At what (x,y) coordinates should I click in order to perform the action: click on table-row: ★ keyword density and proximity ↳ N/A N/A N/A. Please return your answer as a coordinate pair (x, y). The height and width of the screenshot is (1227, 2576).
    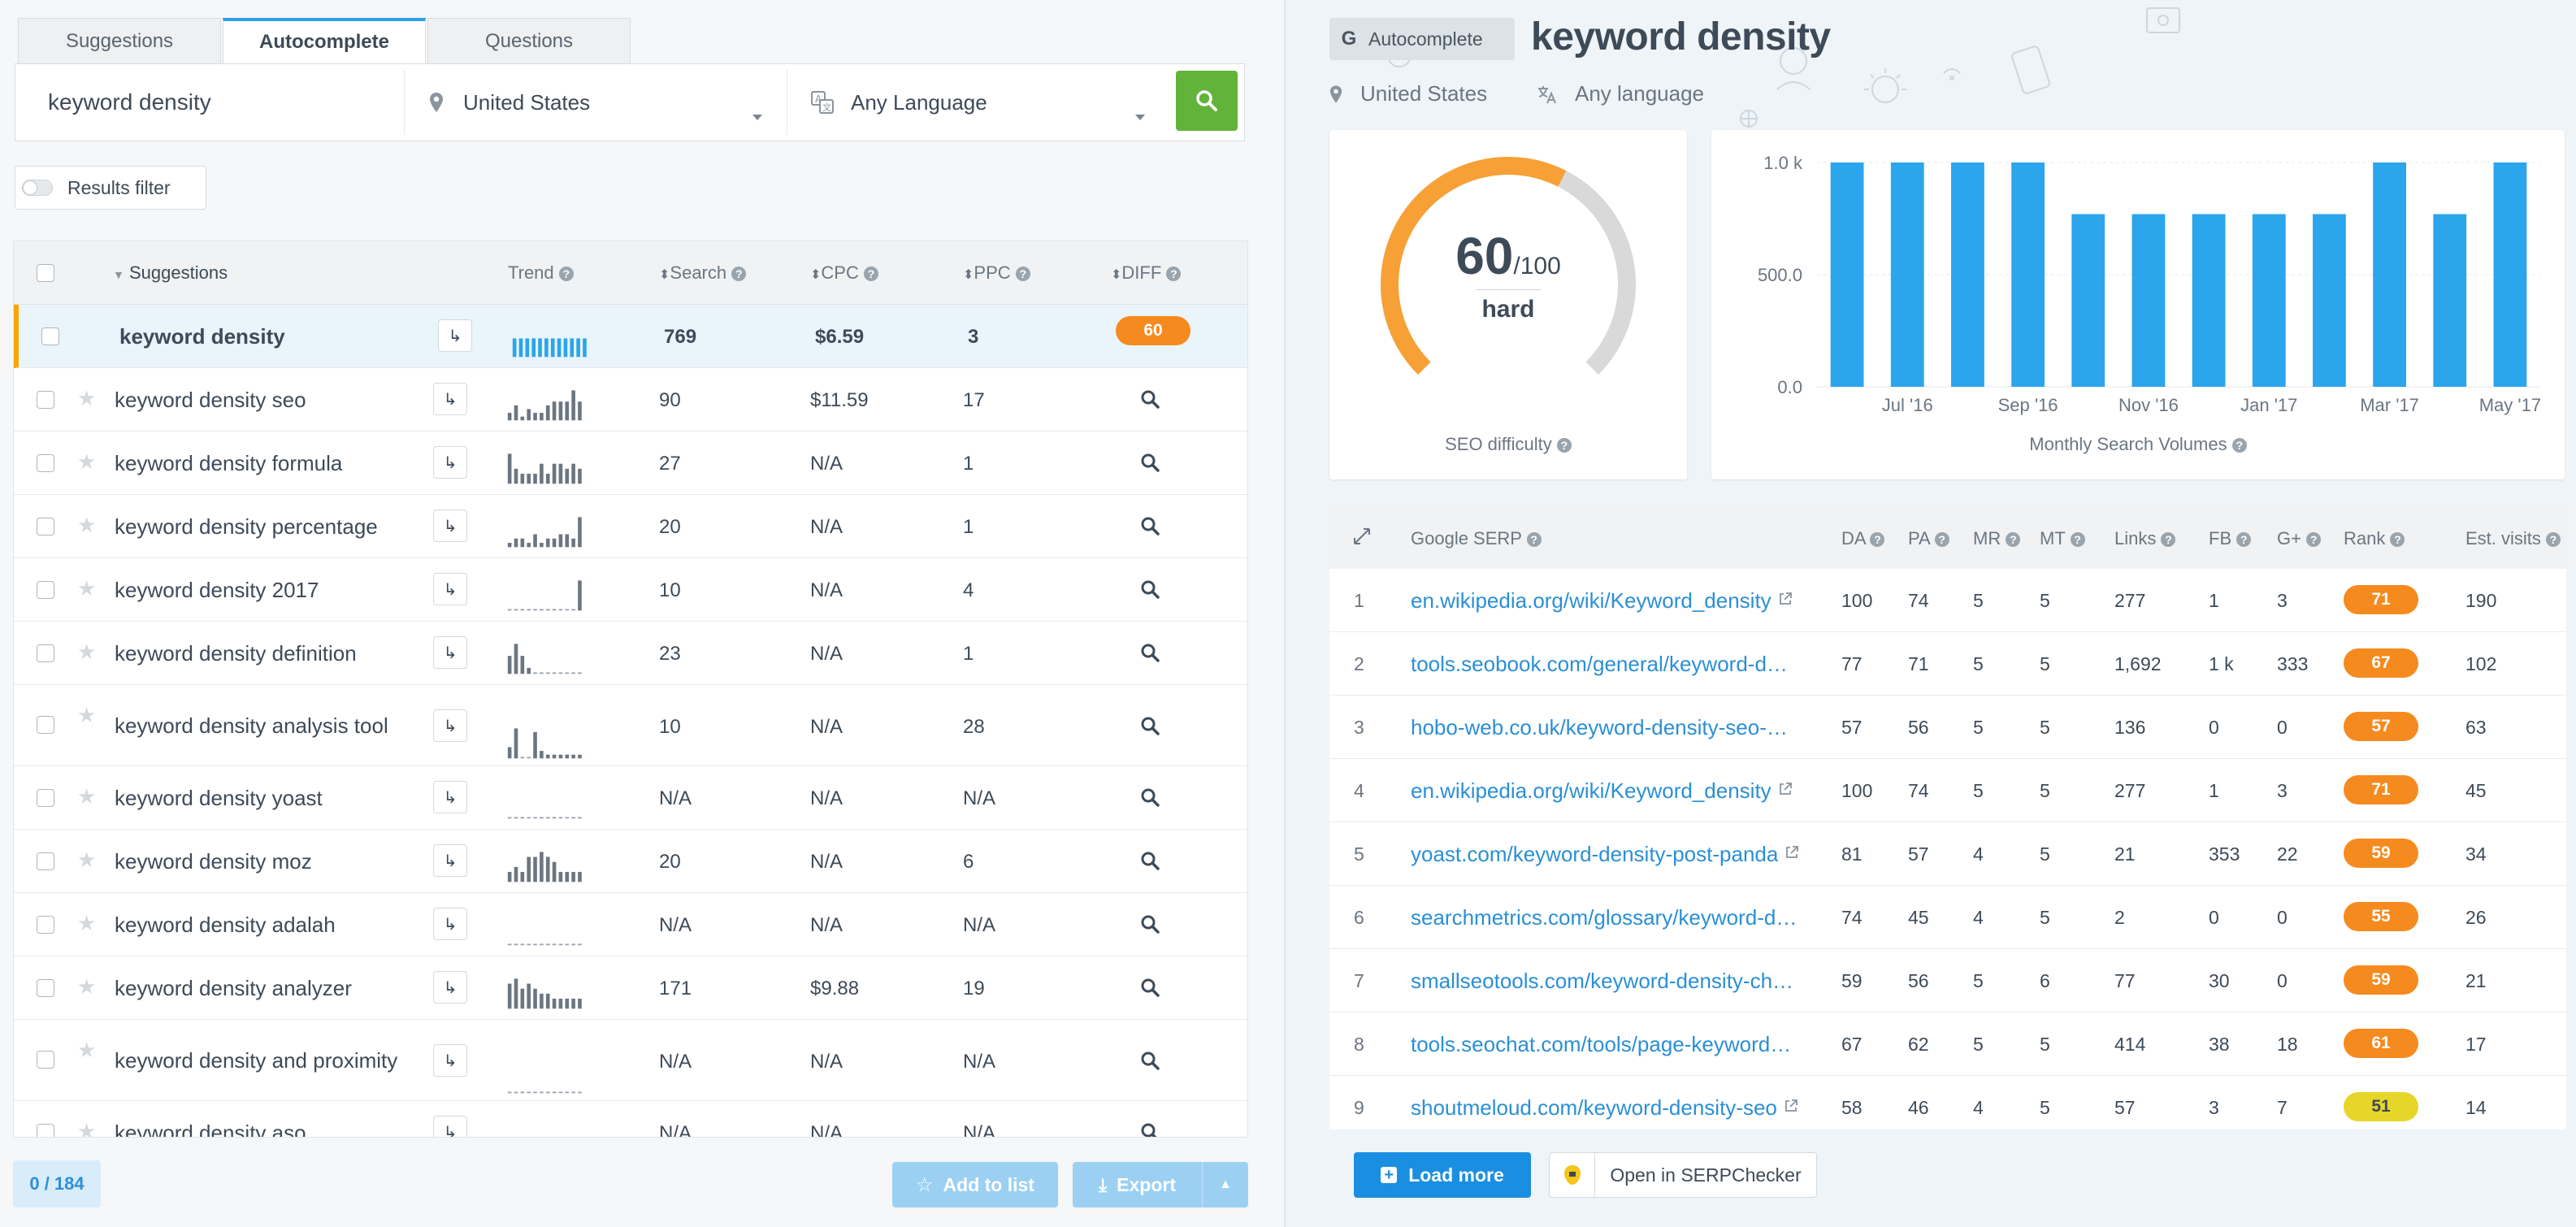
    Looking at the image, I should click on (630, 1060).